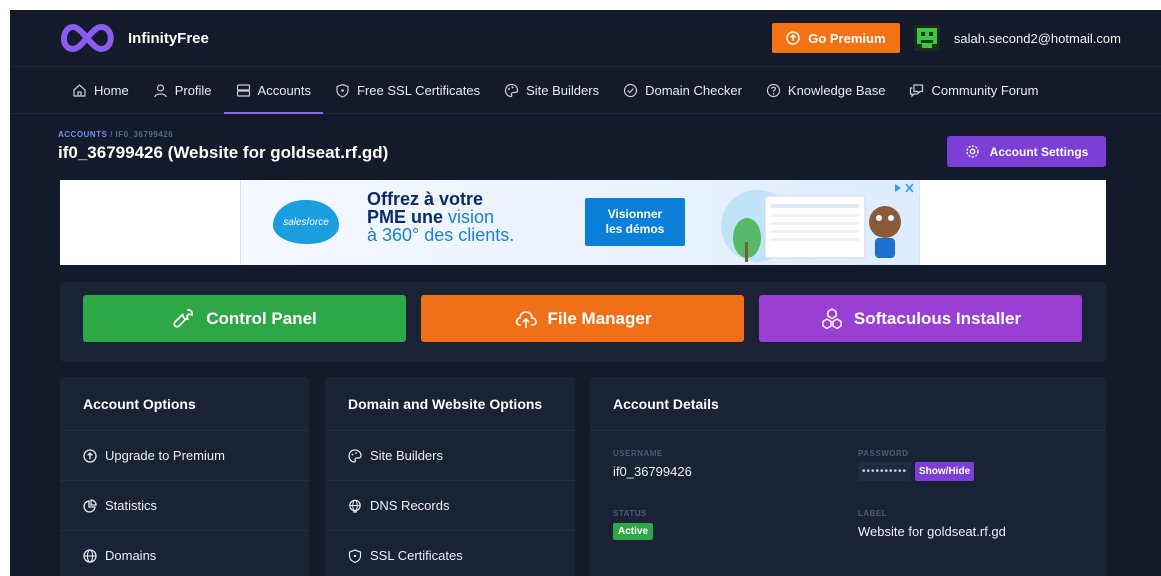 This screenshot has width=1161, height=576. Describe the element at coordinates (450, 553) in the screenshot. I see `ssl-certificates-link: SSL Certificates` at that location.